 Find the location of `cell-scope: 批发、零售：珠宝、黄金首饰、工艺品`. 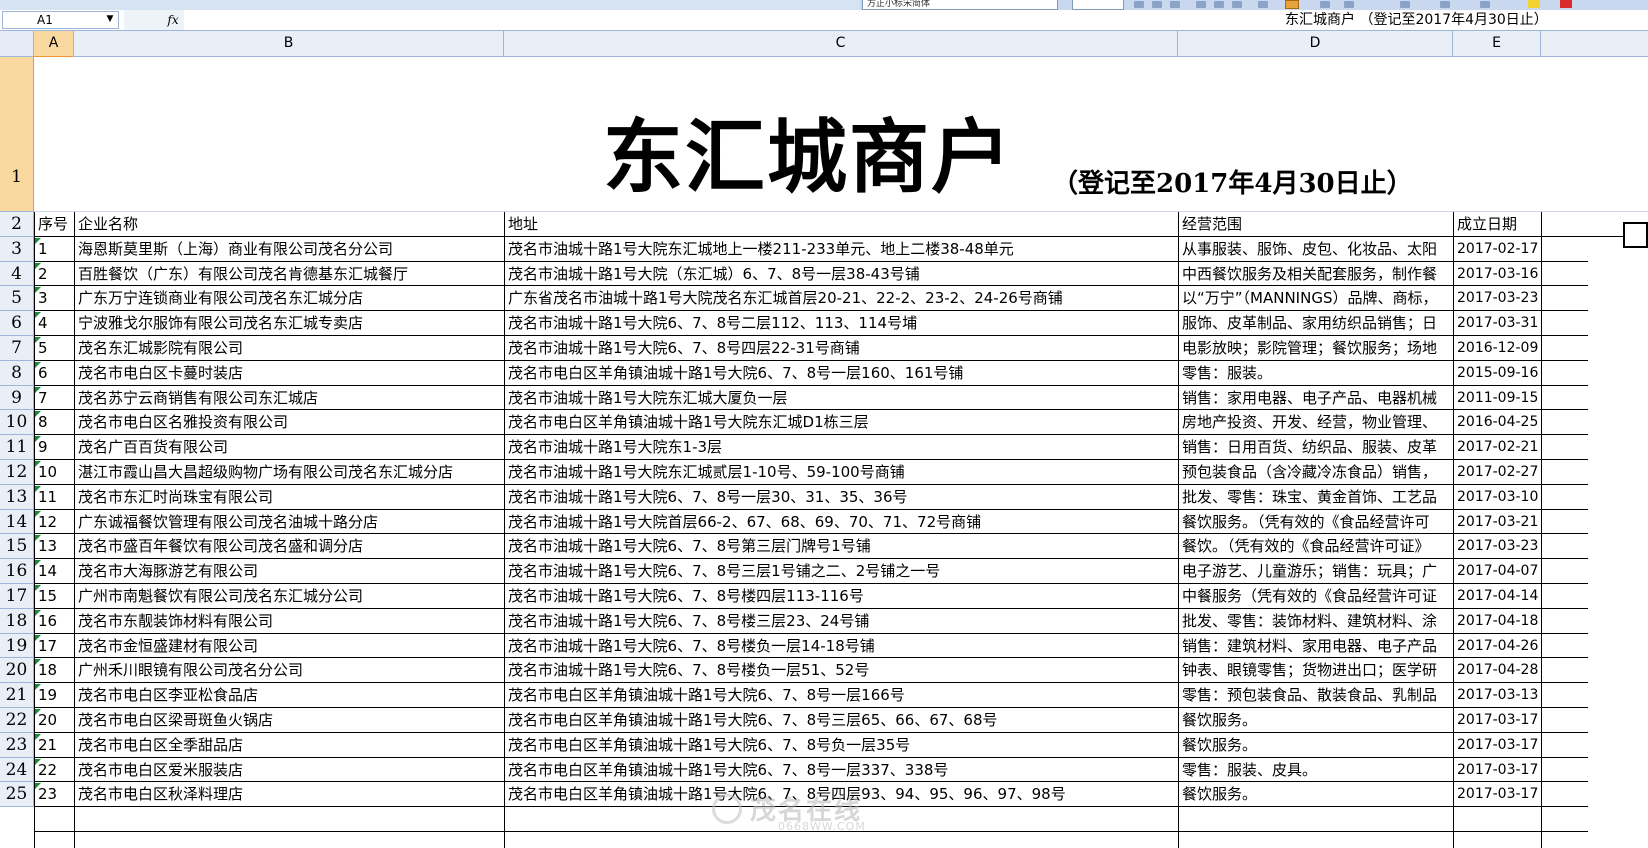

cell-scope: 批发、零售：珠宝、黄金首饰、工艺品 is located at coordinates (1315, 497).